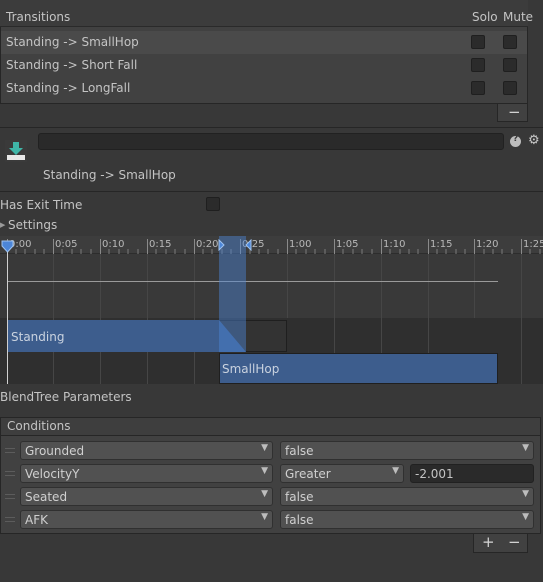  What do you see at coordinates (146, 496) in the screenshot?
I see `condition-parameter-dropdown: Seated ▼` at bounding box center [146, 496].